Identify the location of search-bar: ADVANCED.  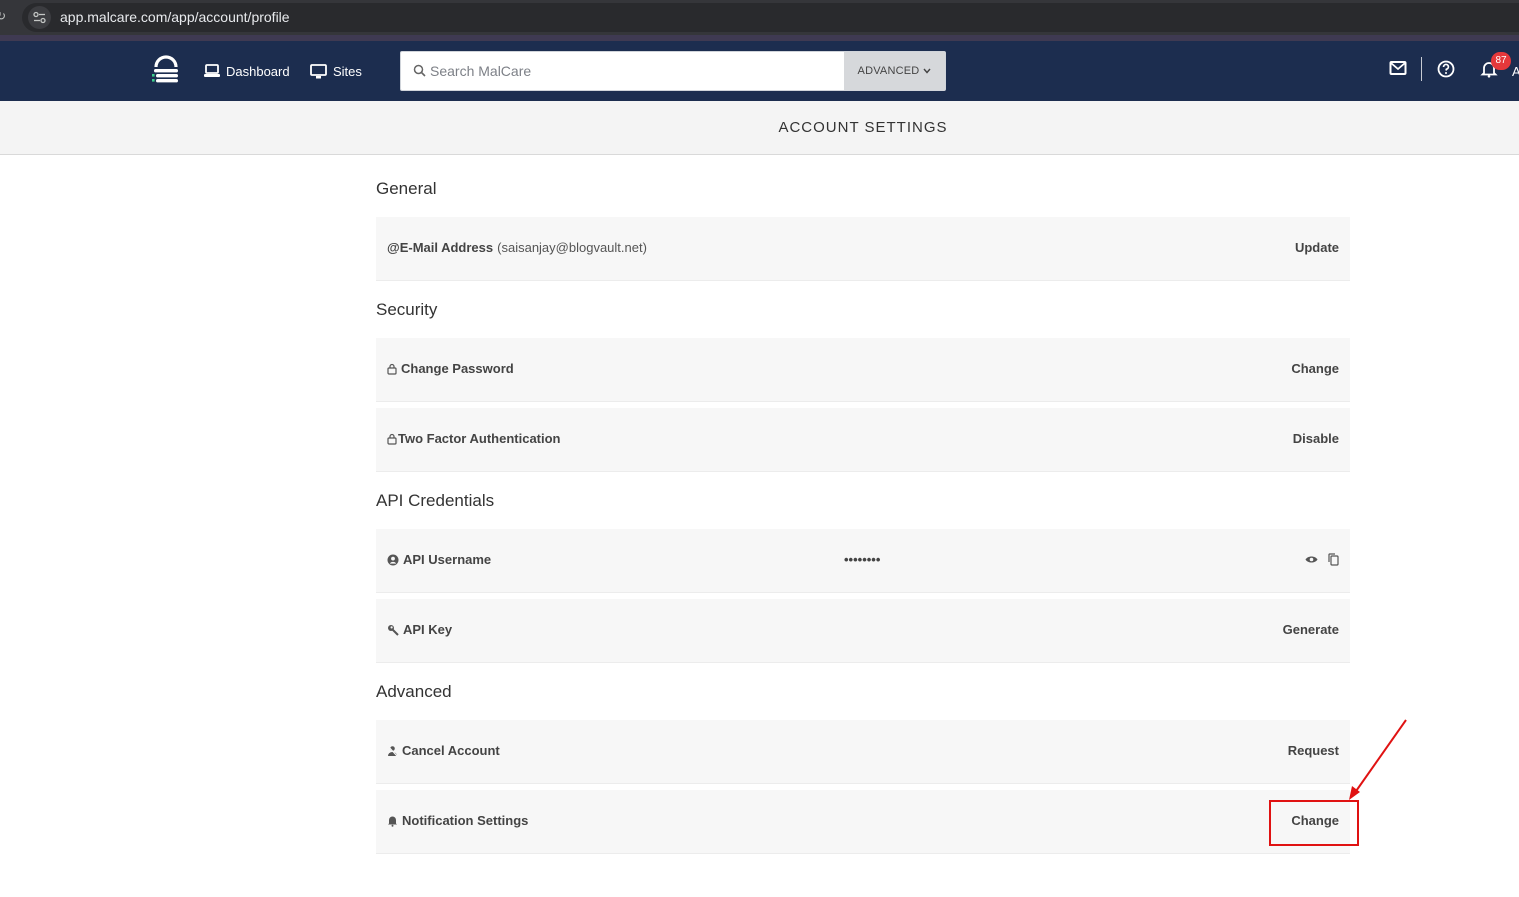
(673, 71).